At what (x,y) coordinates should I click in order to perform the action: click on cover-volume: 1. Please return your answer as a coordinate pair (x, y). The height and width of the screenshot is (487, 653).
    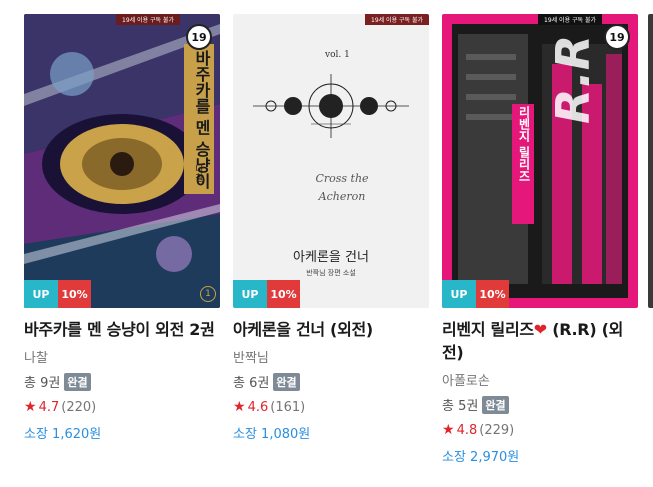
    Looking at the image, I should click on (208, 294).